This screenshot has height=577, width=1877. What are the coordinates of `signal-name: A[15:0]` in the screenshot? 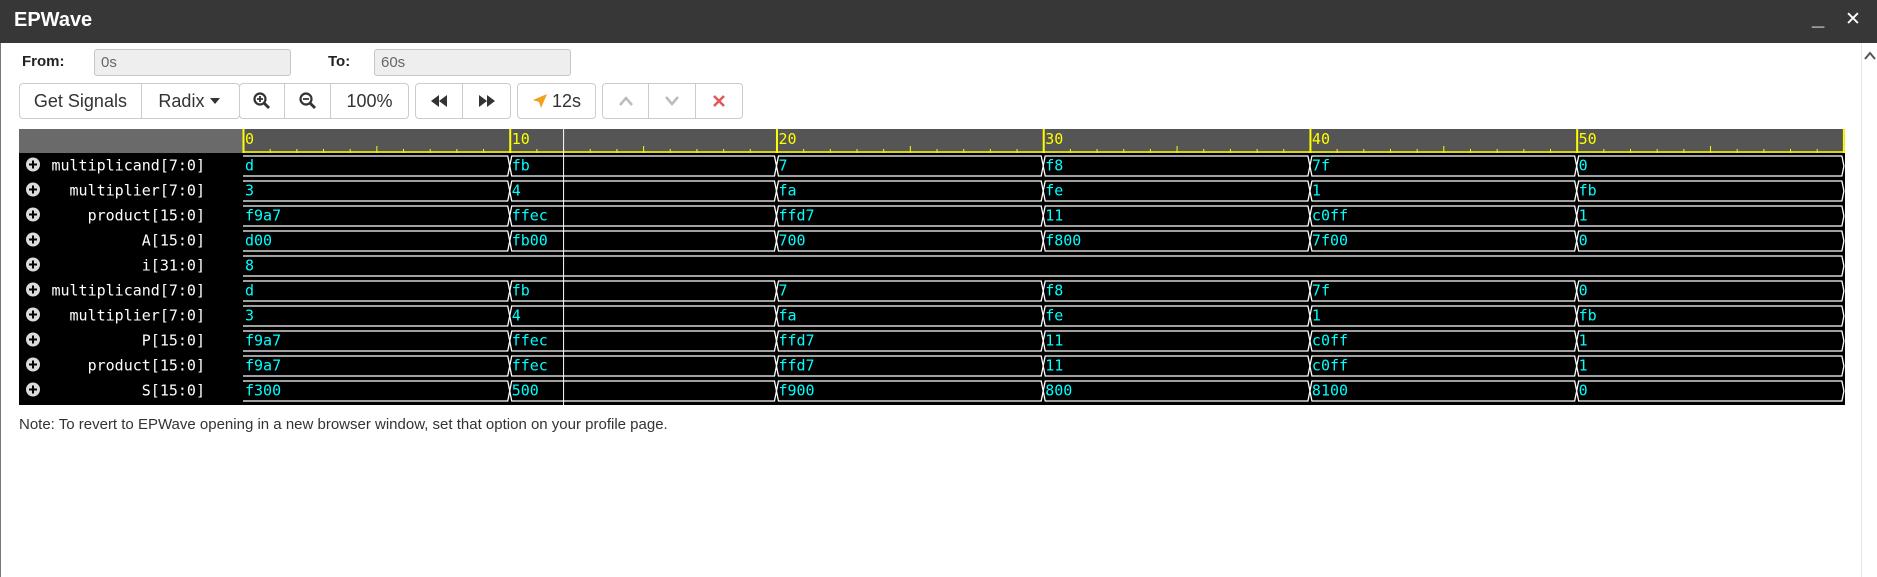 It's located at (173, 241).